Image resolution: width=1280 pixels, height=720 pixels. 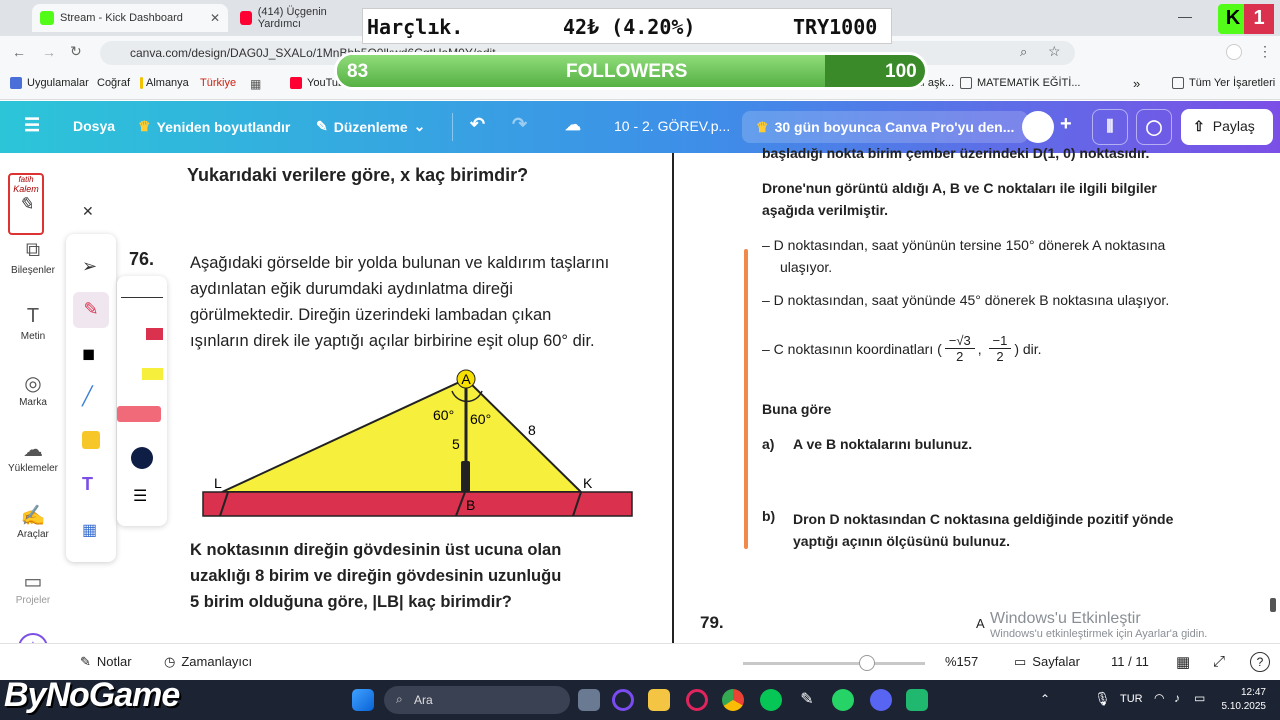 What do you see at coordinates (843, 700) in the screenshot?
I see `whatsapp-icon` at bounding box center [843, 700].